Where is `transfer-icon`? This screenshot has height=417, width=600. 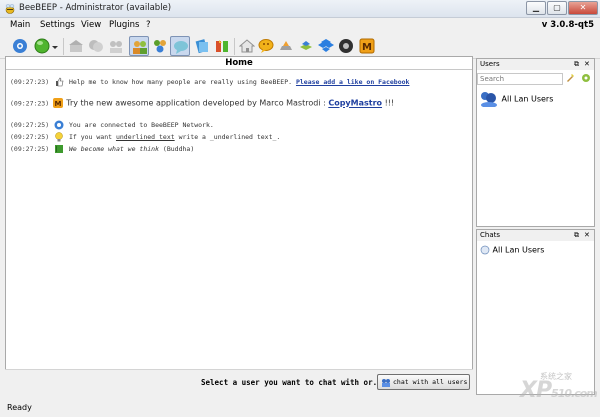
transfer-icon is located at coordinates (222, 46).